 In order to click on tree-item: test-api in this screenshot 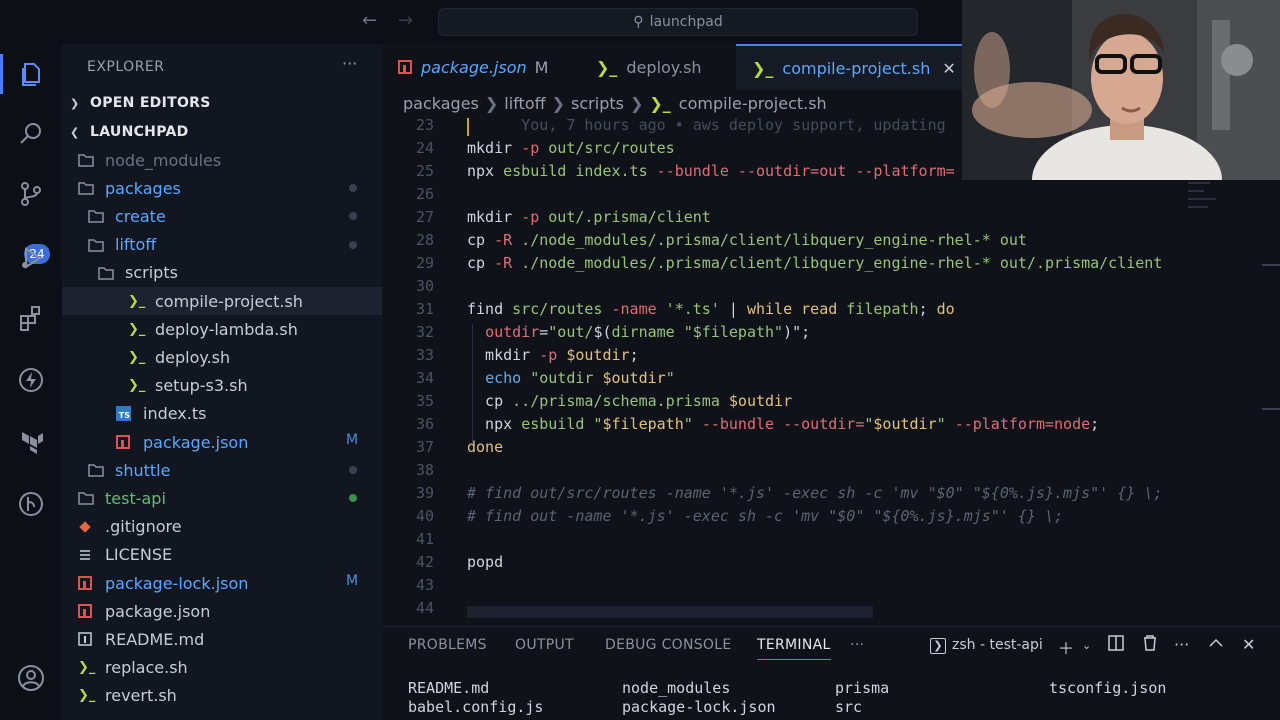, I will do `click(222, 498)`.